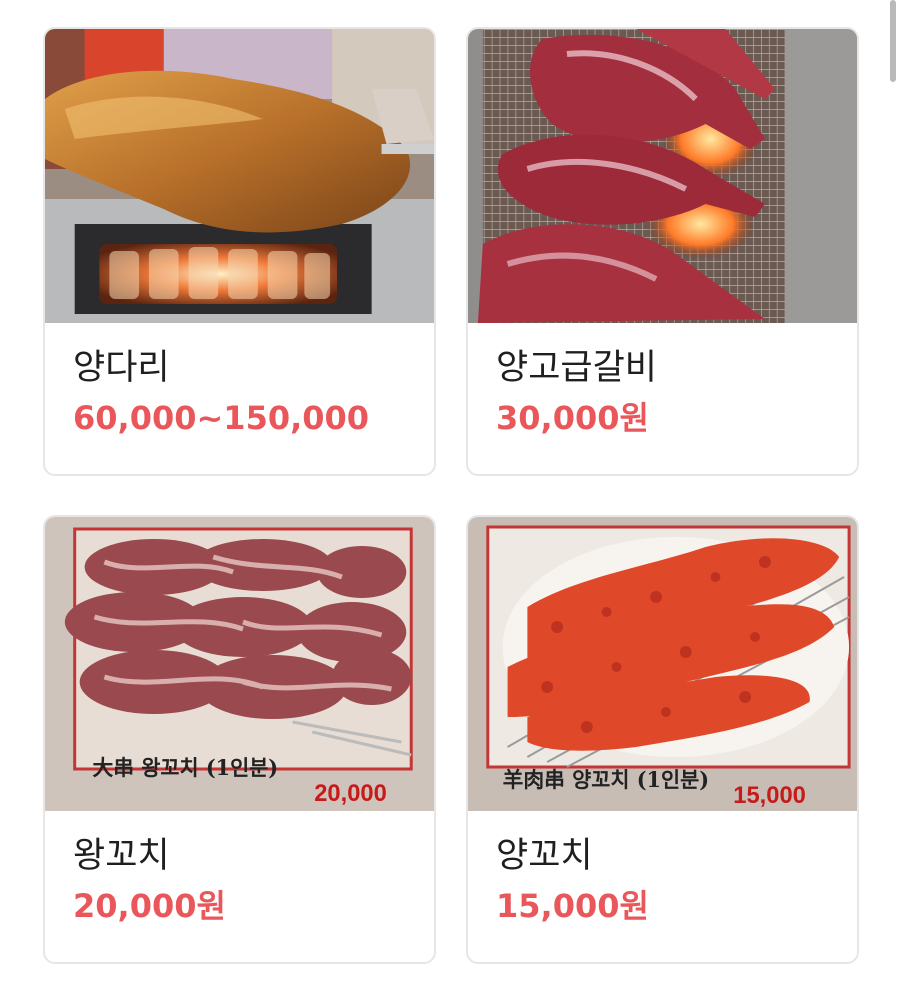  What do you see at coordinates (662, 382) in the screenshot?
I see `menu-info: 양고급갈비 30,000원` at bounding box center [662, 382].